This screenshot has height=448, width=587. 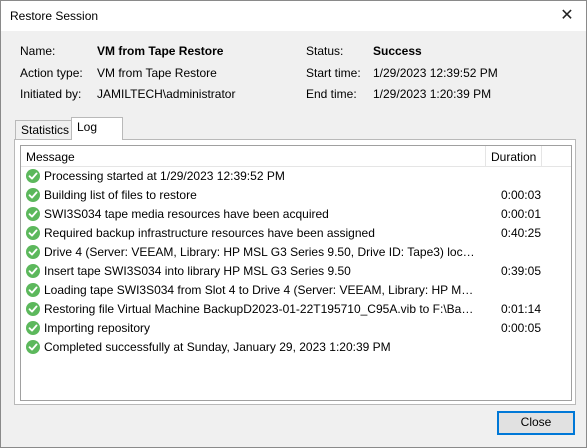 I want to click on log-duration: 0:39:05, so click(x=520, y=271).